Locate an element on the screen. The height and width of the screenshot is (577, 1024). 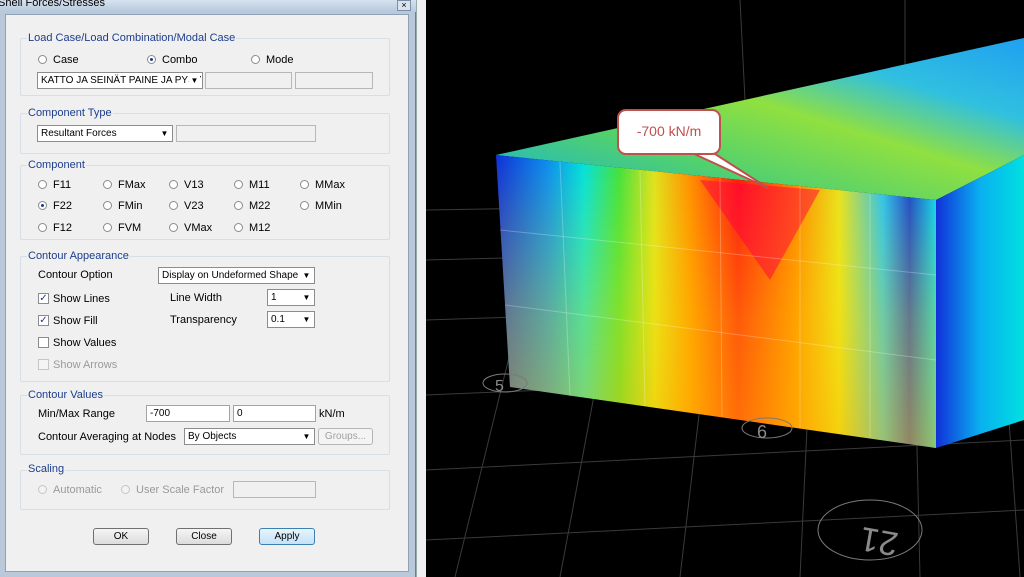
value-callout: -700 kN/m is located at coordinates (669, 132).